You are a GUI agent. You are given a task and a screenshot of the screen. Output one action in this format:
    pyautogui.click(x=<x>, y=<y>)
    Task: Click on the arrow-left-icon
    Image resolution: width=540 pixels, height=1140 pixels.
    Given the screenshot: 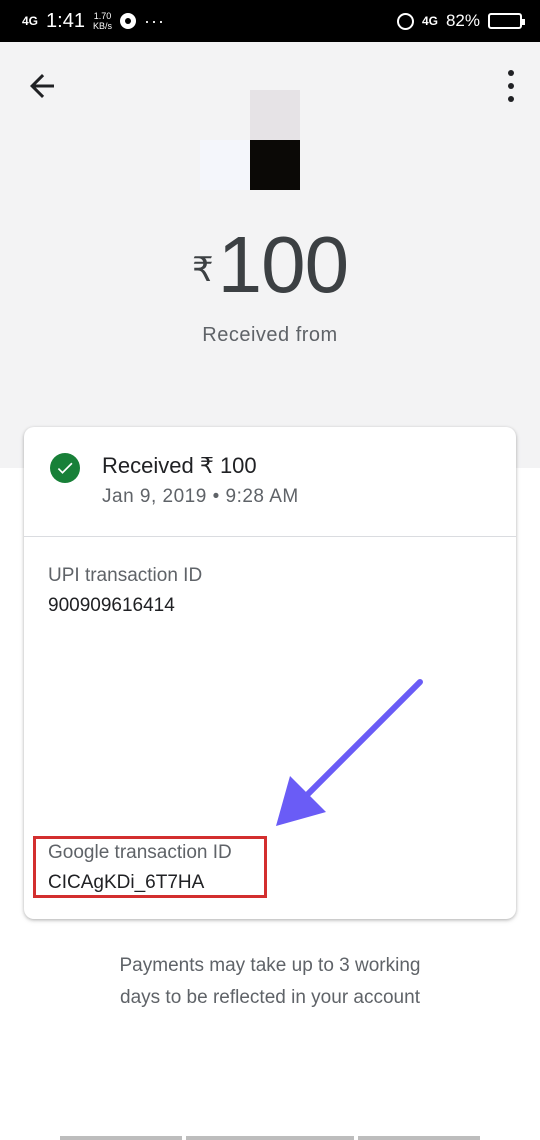 What is the action you would take?
    pyautogui.click(x=42, y=86)
    